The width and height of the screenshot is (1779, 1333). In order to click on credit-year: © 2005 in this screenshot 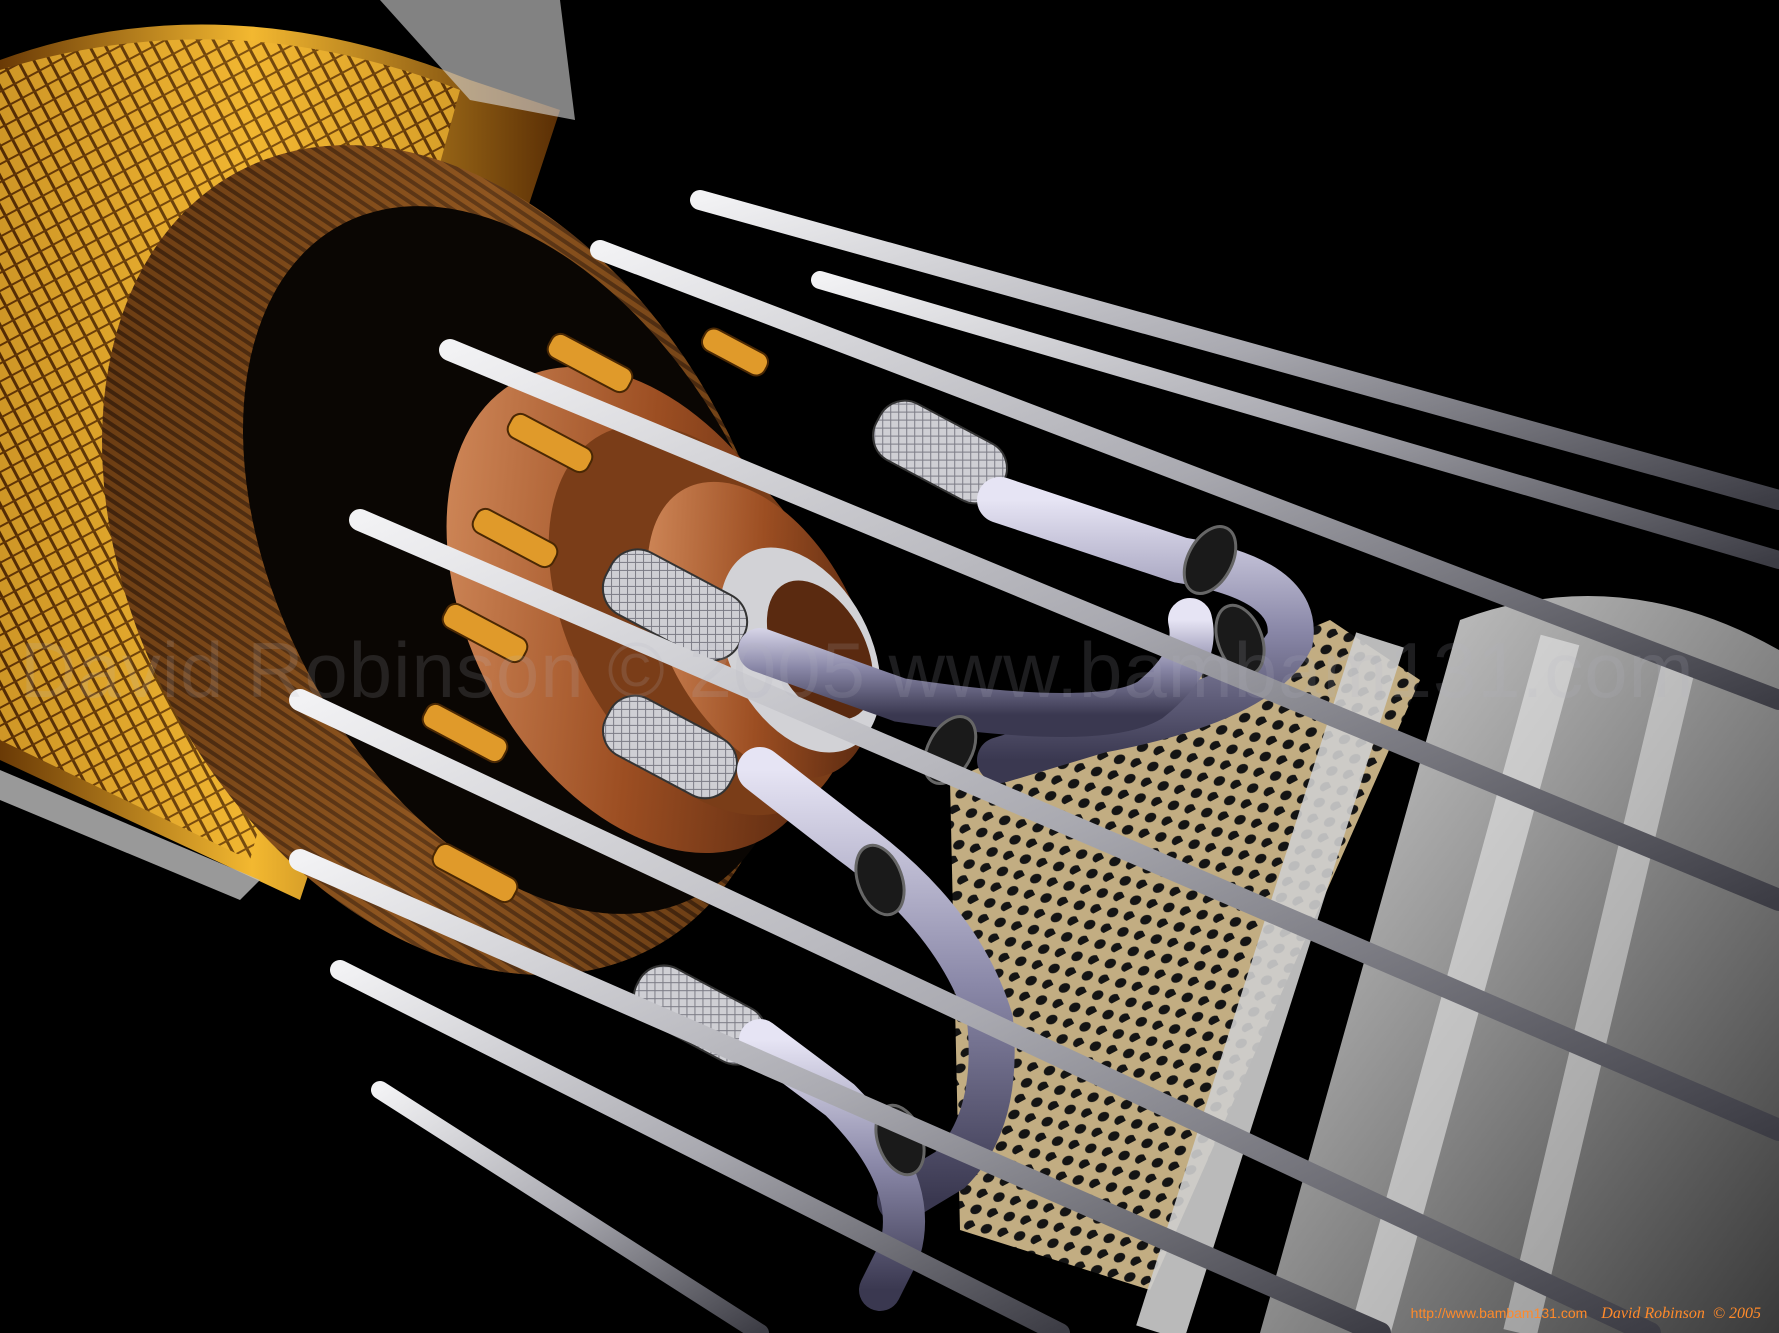, I will do `click(1736, 1313)`.